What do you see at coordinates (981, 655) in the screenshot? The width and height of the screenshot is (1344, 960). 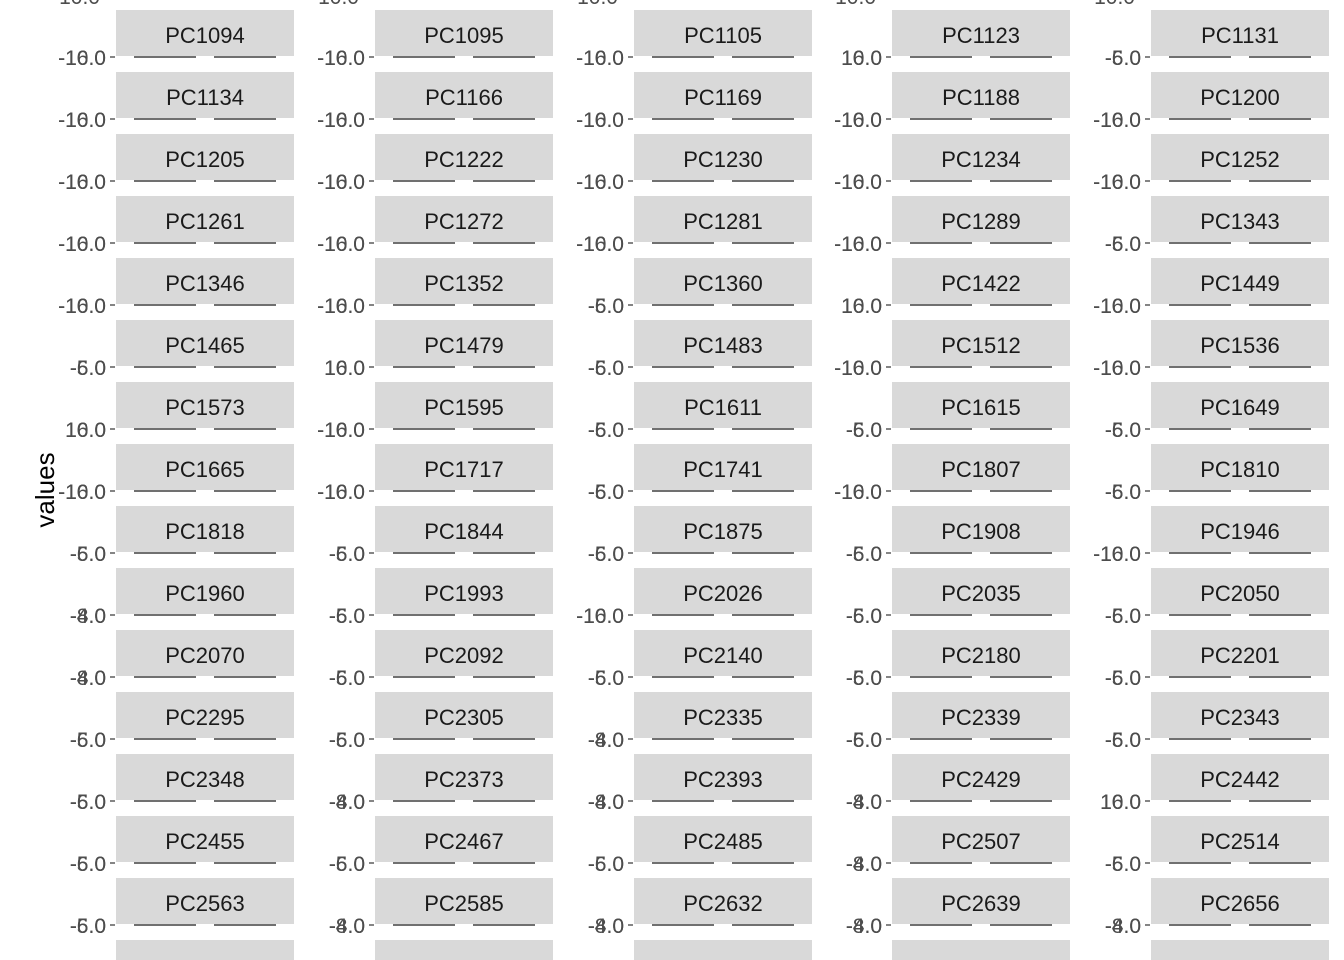 I see `facet-strip-label: PC2180` at bounding box center [981, 655].